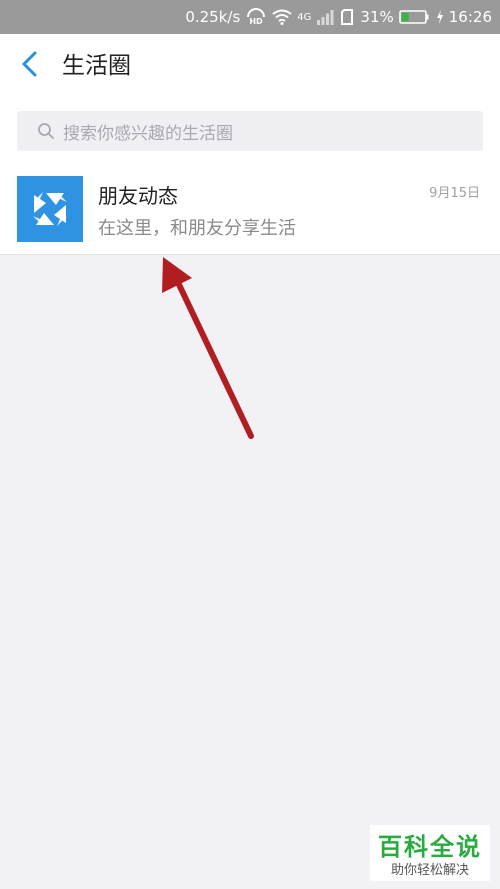 This screenshot has height=889, width=500. I want to click on battery-icon, so click(414, 17).